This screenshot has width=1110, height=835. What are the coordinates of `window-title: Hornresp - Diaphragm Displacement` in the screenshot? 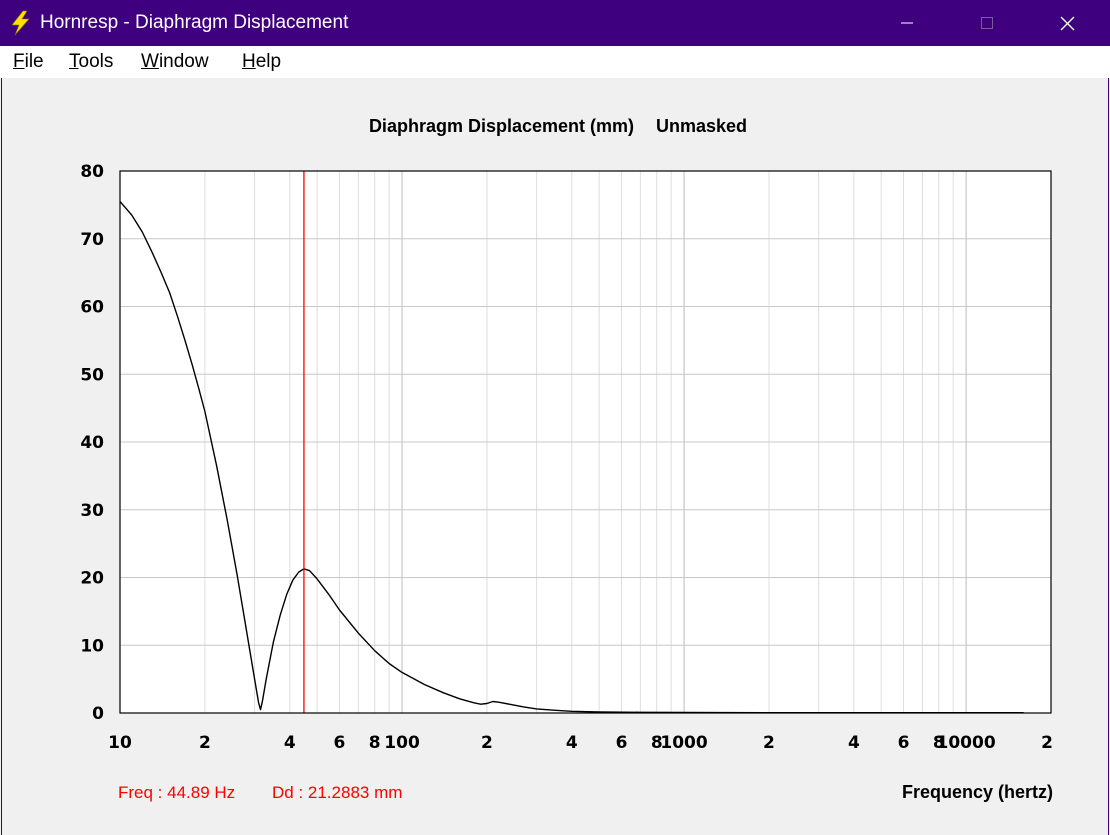 It's located at (194, 22).